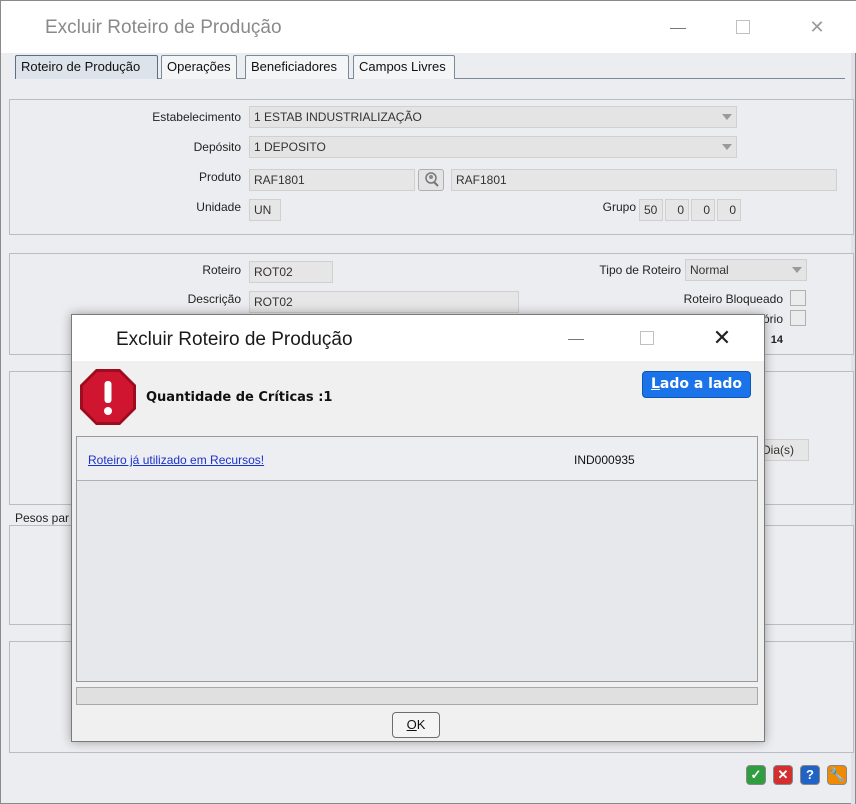 The width and height of the screenshot is (856, 804). What do you see at coordinates (644, 180) in the screenshot?
I see `produto-description-field: RAF1801` at bounding box center [644, 180].